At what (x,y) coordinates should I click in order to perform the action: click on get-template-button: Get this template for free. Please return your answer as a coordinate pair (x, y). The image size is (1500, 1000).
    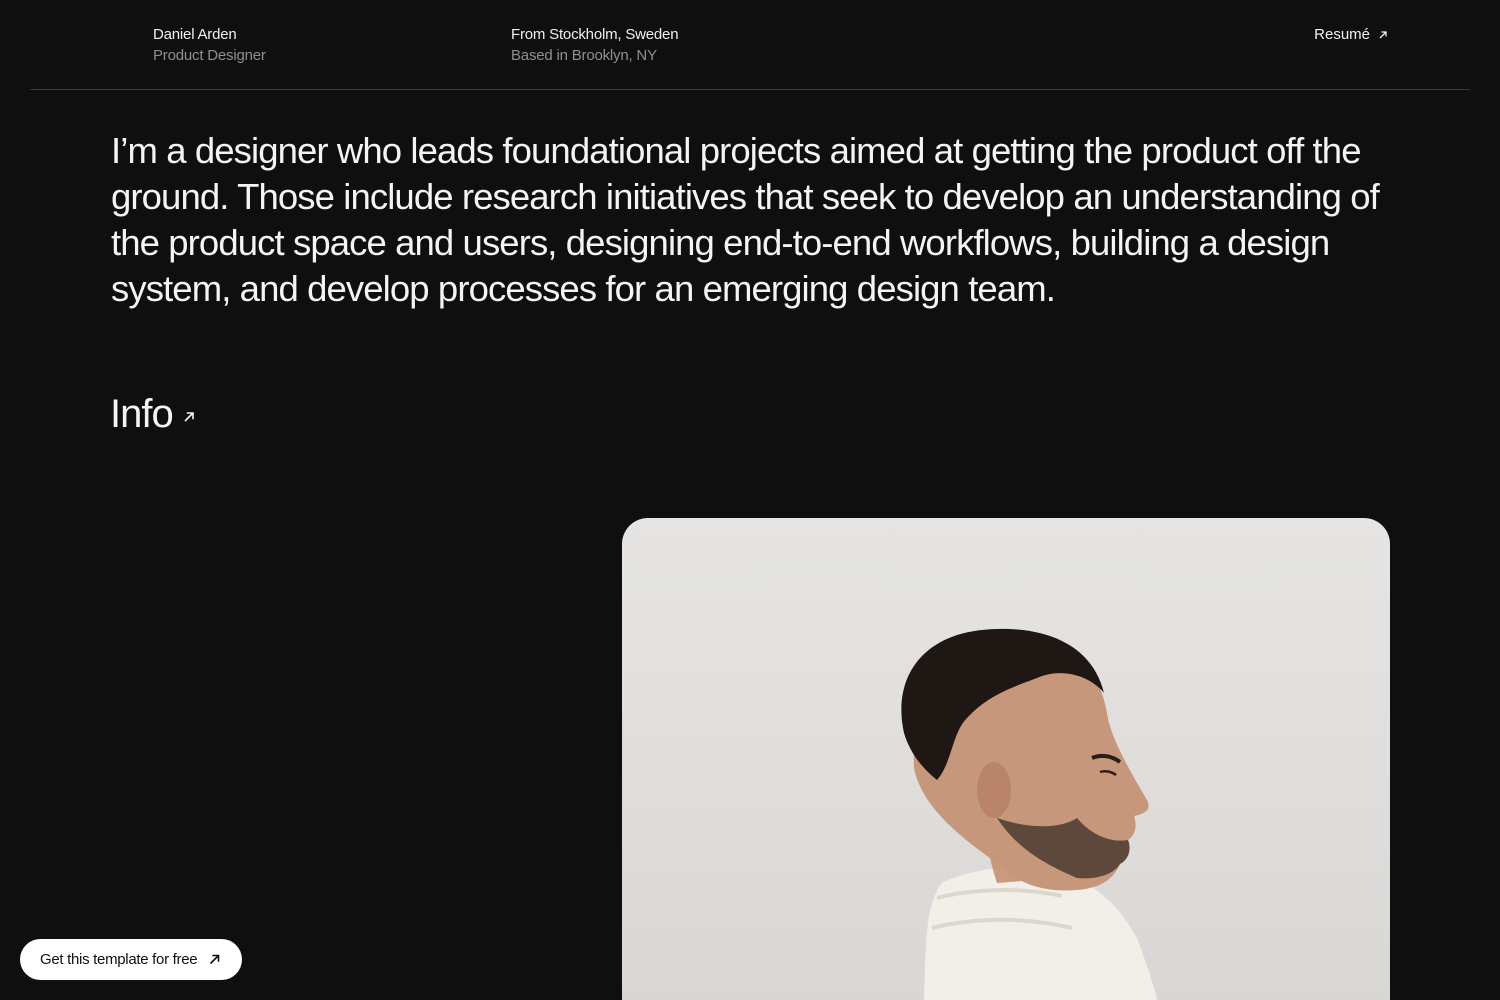
    Looking at the image, I should click on (131, 959).